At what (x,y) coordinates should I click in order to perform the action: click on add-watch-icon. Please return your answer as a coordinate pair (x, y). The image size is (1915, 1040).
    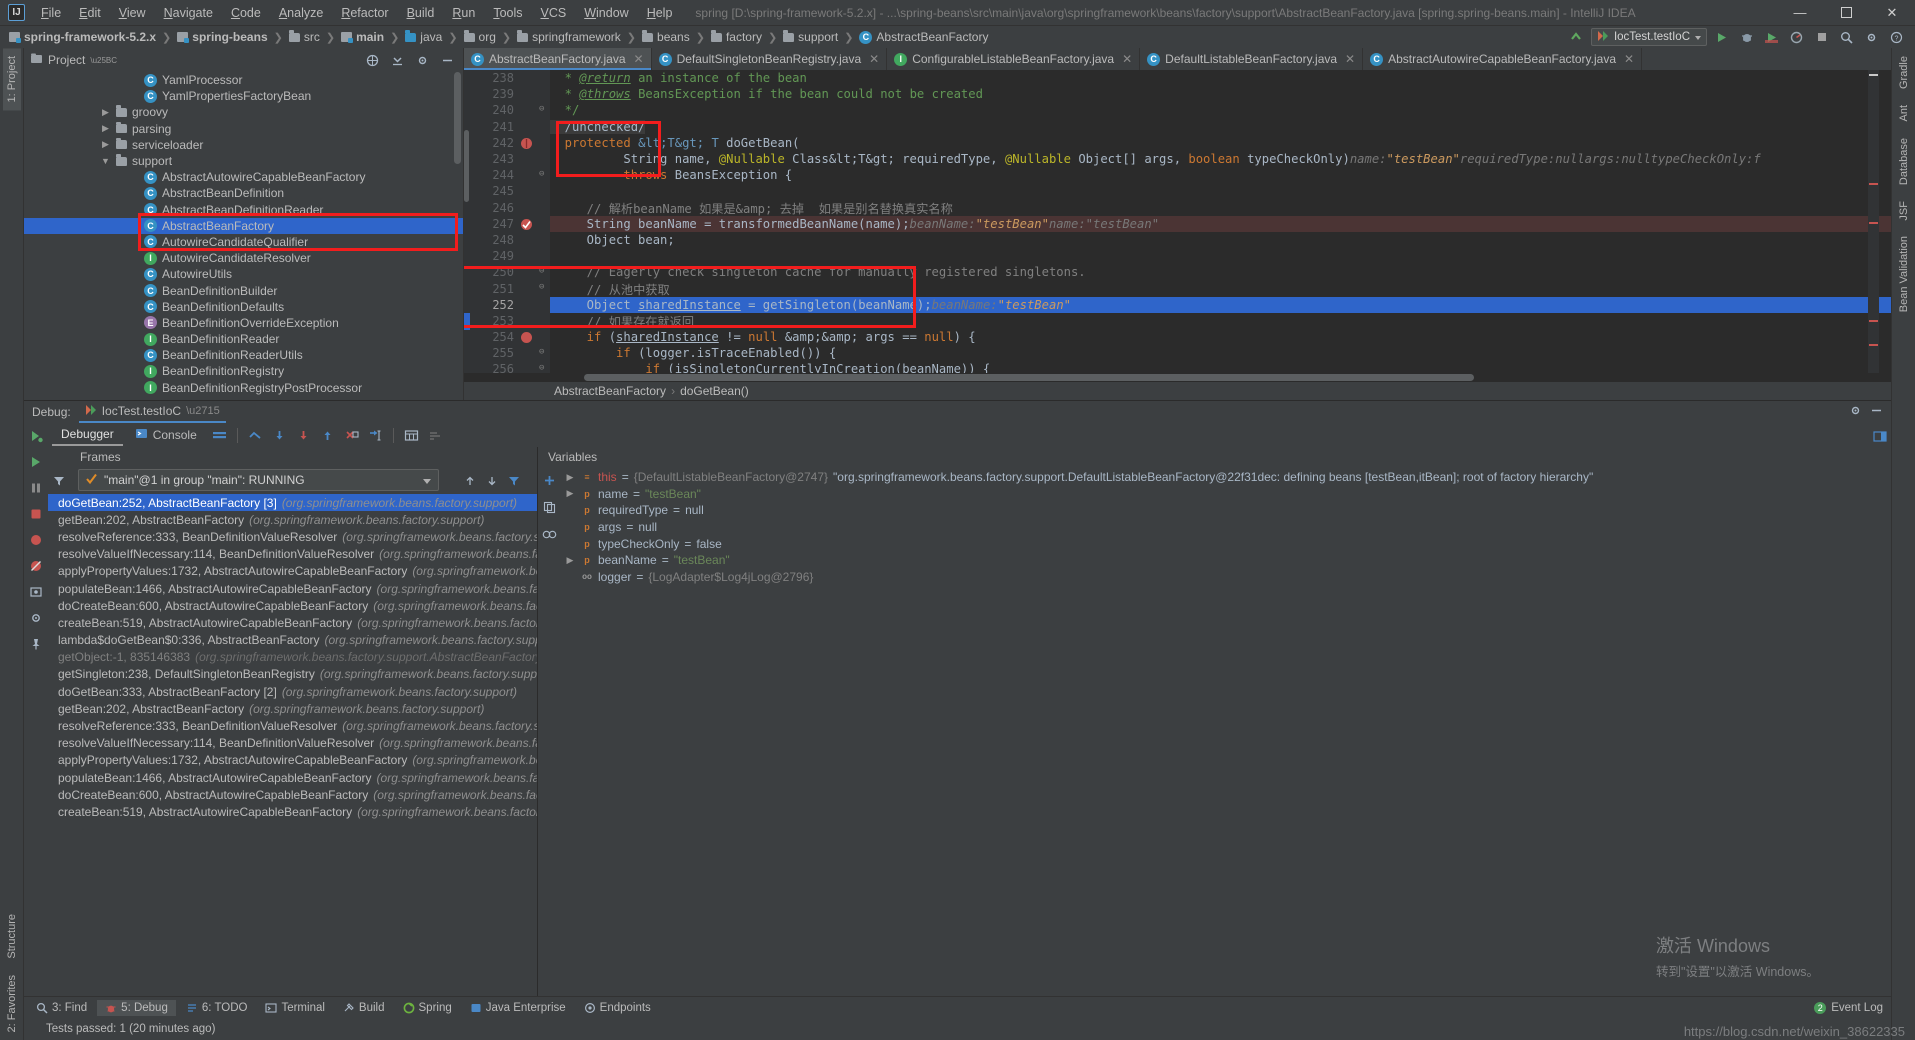
    Looking at the image, I should click on (549, 480).